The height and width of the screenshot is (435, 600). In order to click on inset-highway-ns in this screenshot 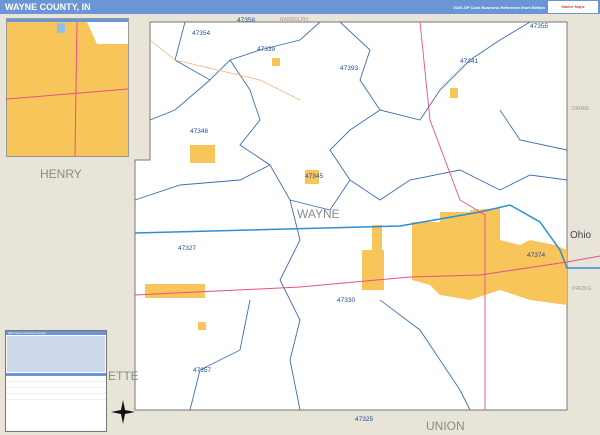, I will do `click(76, 88)`.